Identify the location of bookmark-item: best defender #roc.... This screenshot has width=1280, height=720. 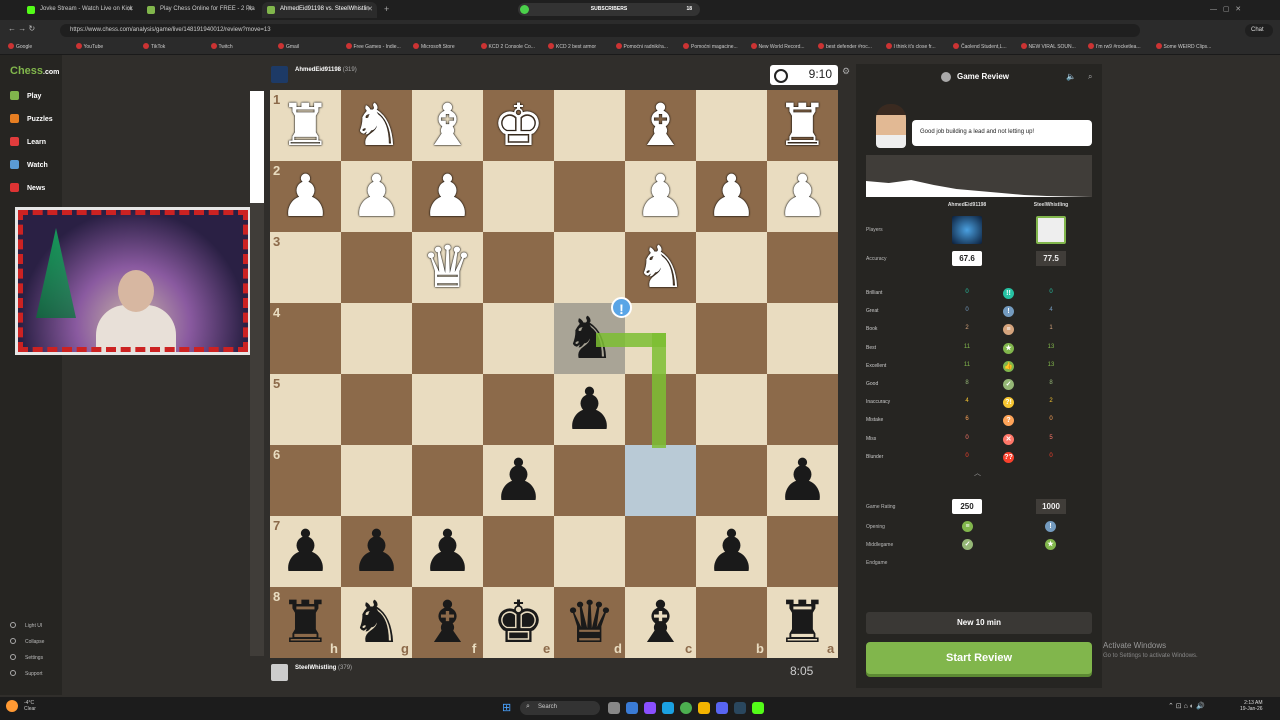
(845, 46).